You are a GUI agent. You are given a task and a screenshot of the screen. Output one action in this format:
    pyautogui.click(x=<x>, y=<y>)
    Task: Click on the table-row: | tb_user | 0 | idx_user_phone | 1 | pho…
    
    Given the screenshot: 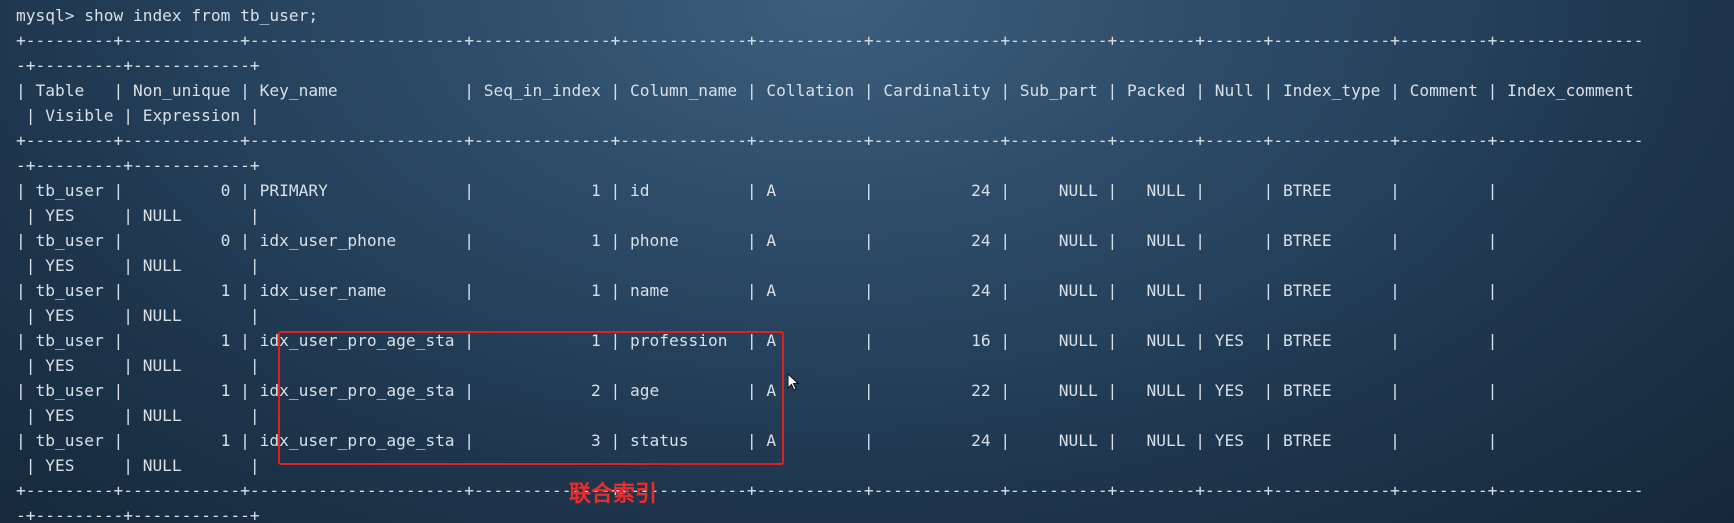 What is the action you would take?
    pyautogui.click(x=757, y=240)
    